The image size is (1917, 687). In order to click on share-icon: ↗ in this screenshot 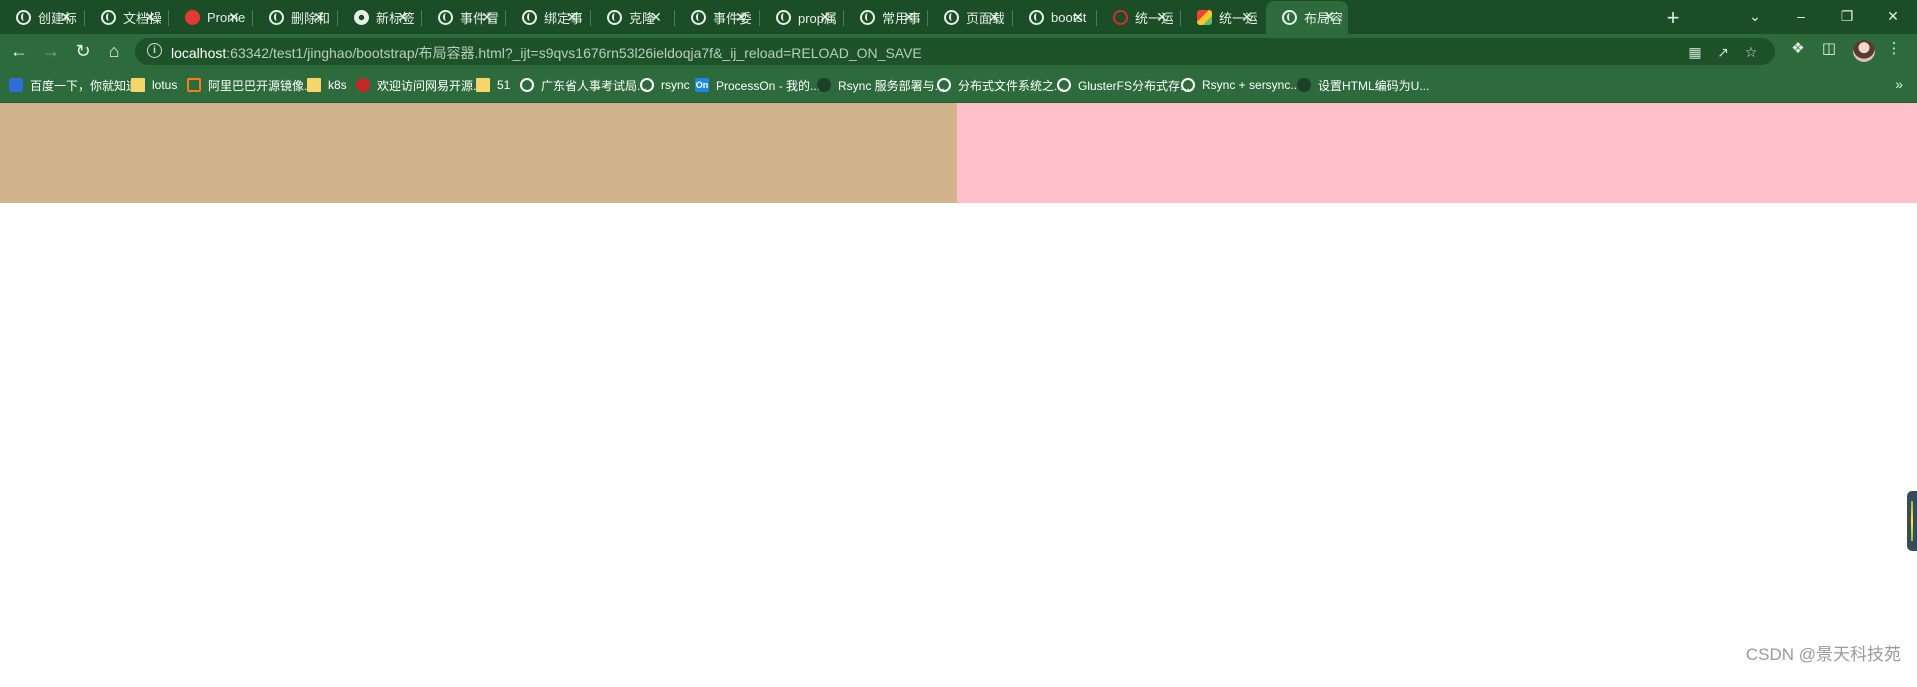, I will do `click(1723, 52)`.